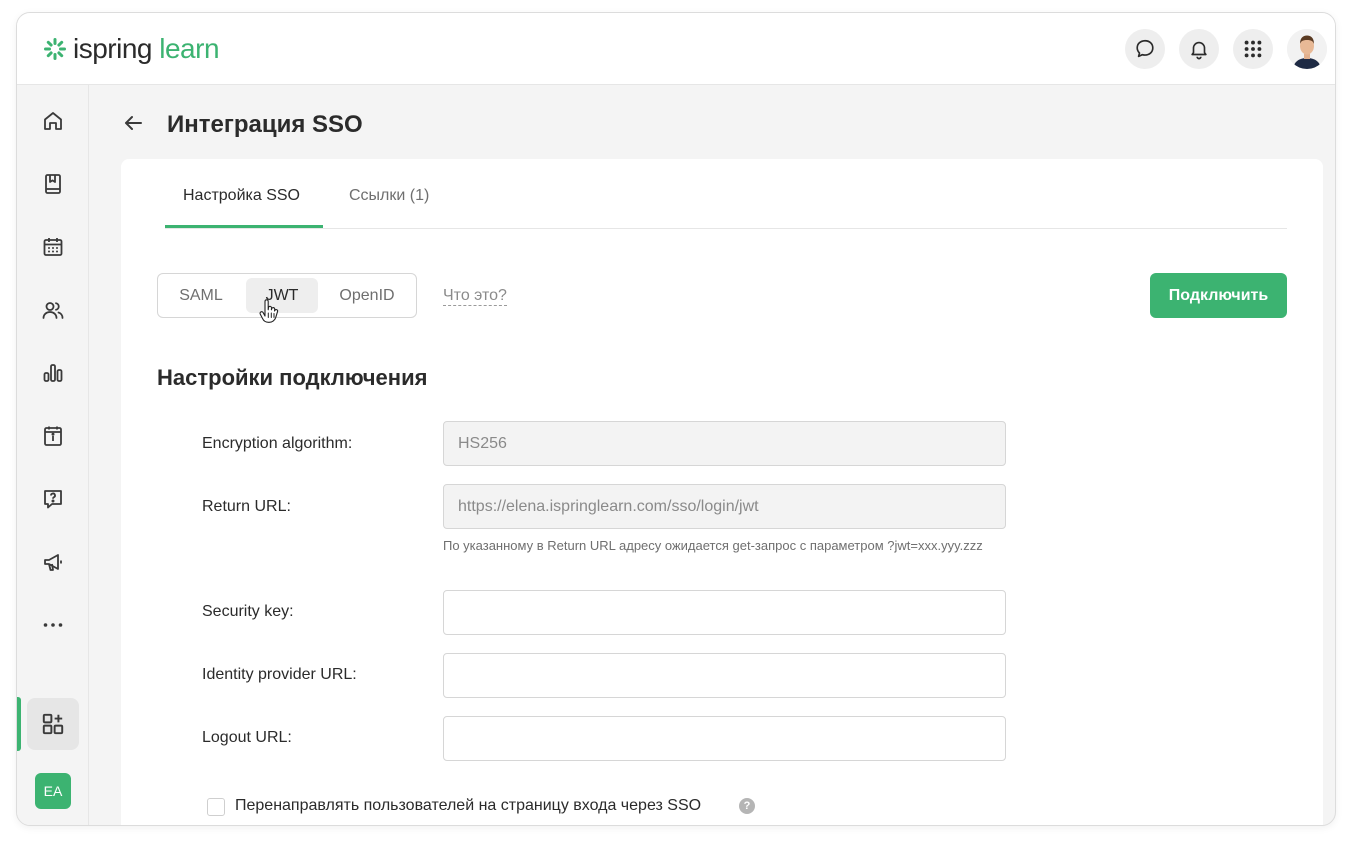  What do you see at coordinates (292, 377) in the screenshot?
I see `connection-settings-title: Настройки подключения` at bounding box center [292, 377].